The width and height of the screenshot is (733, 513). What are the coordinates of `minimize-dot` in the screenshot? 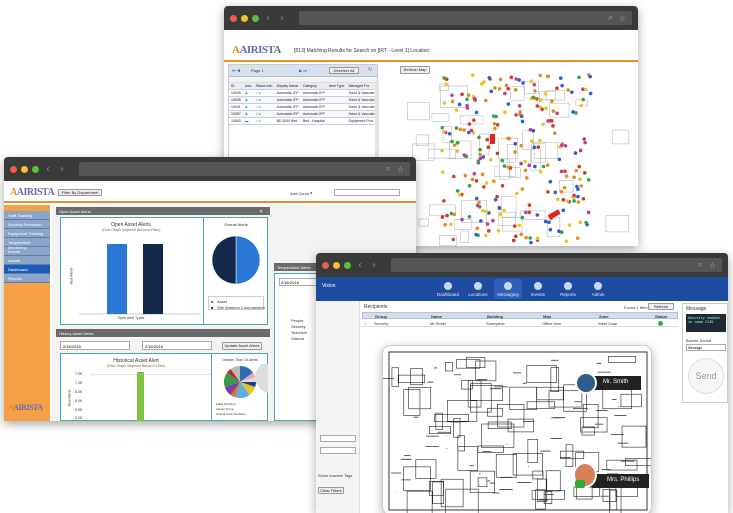 It's located at (336, 265).